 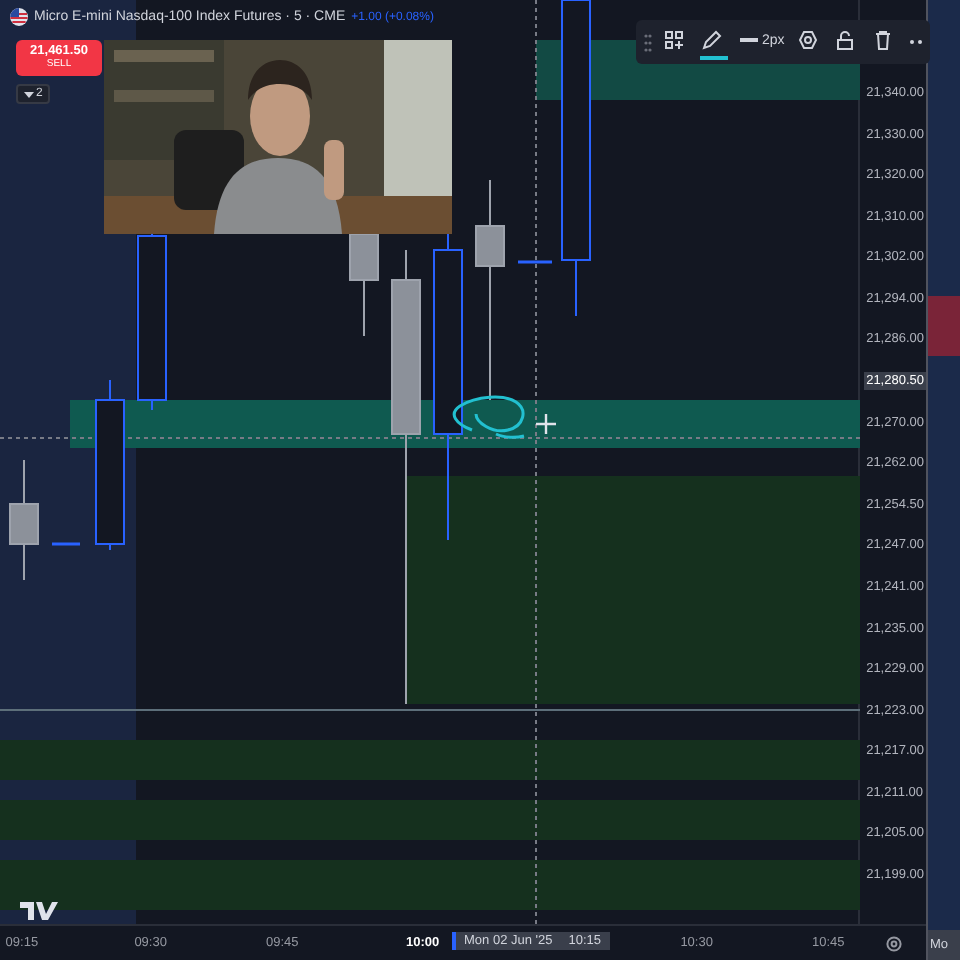 I want to click on unlock-icon, so click(x=845, y=40).